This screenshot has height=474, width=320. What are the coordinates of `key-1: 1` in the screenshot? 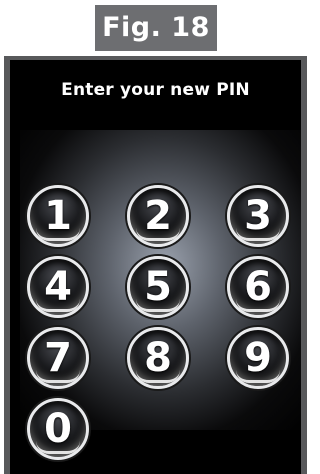 It's located at (58, 216).